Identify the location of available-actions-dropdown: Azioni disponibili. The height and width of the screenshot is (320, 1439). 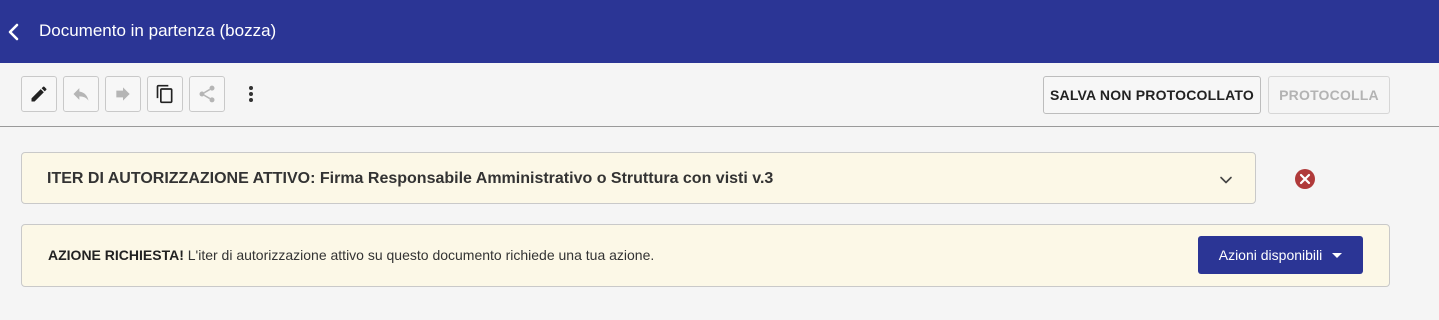
(1280, 255).